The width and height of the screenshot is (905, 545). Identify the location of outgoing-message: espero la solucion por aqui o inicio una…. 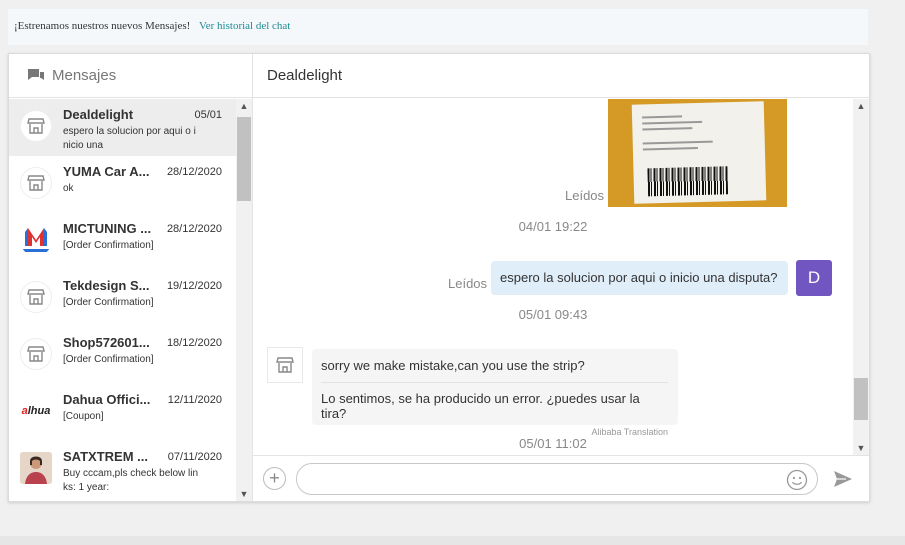
(639, 278).